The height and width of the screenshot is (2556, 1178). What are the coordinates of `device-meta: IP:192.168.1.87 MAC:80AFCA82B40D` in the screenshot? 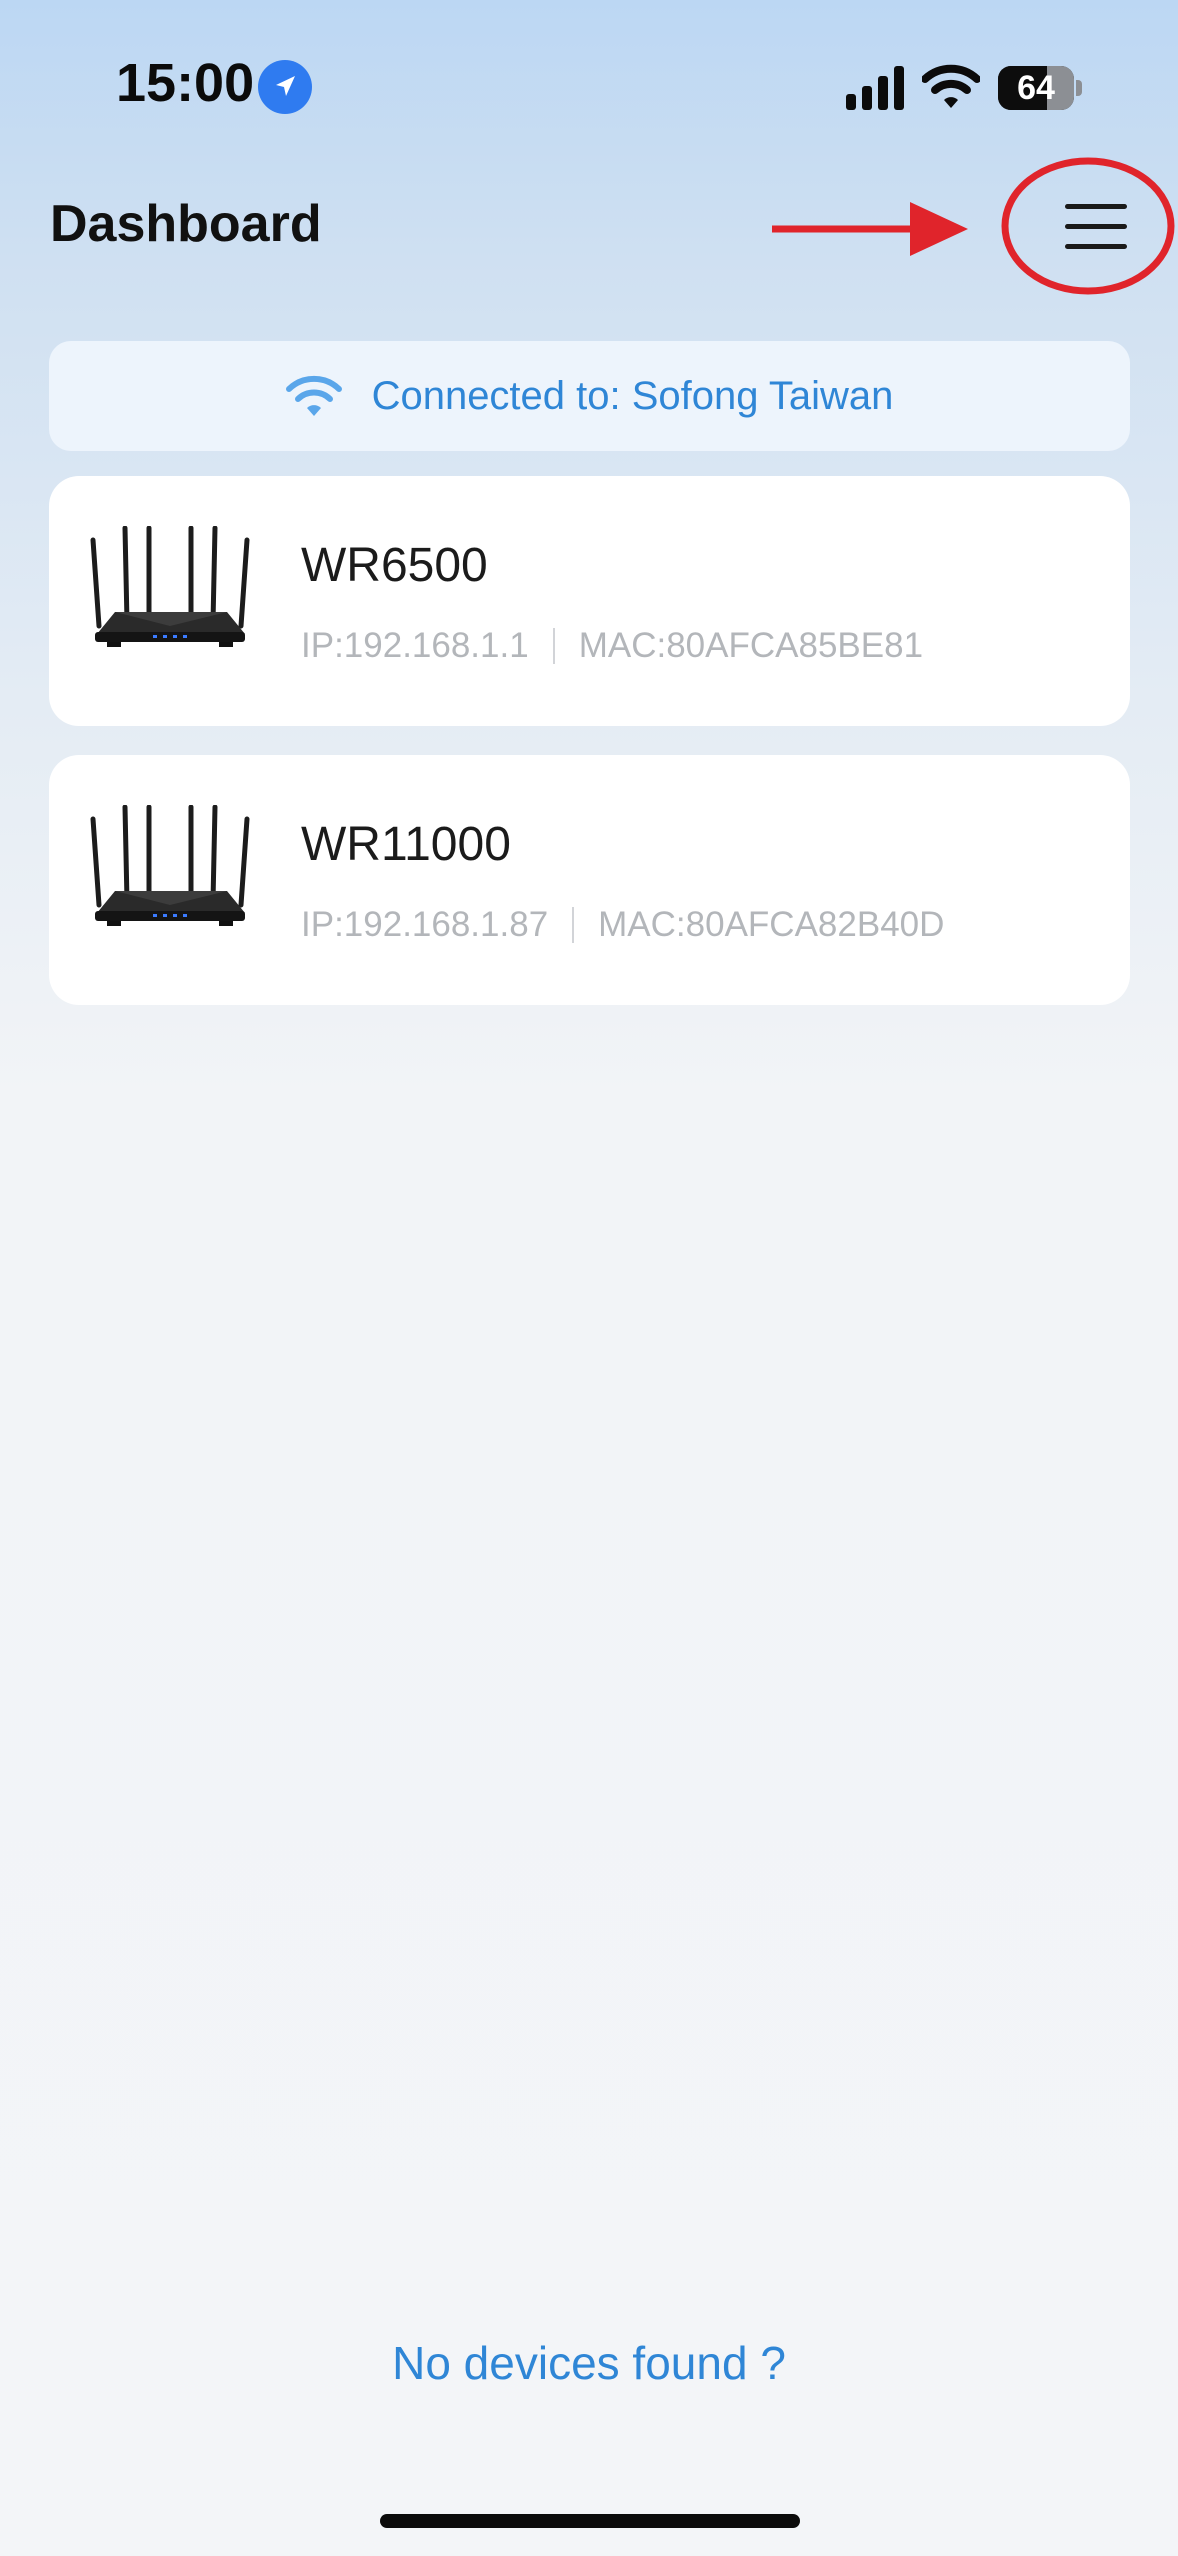 It's located at (622, 925).